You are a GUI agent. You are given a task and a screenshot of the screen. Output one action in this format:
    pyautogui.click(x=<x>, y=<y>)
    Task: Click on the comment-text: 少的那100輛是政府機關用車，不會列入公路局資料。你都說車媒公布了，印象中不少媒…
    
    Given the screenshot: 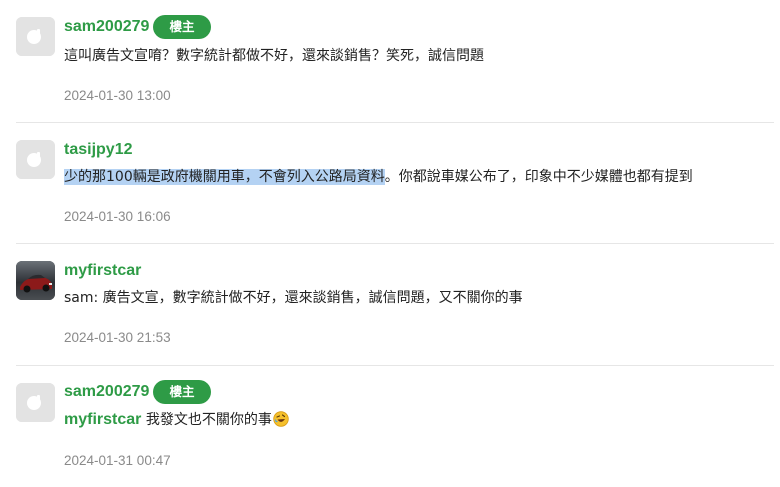 What is the action you would take?
    pyautogui.click(x=378, y=177)
    